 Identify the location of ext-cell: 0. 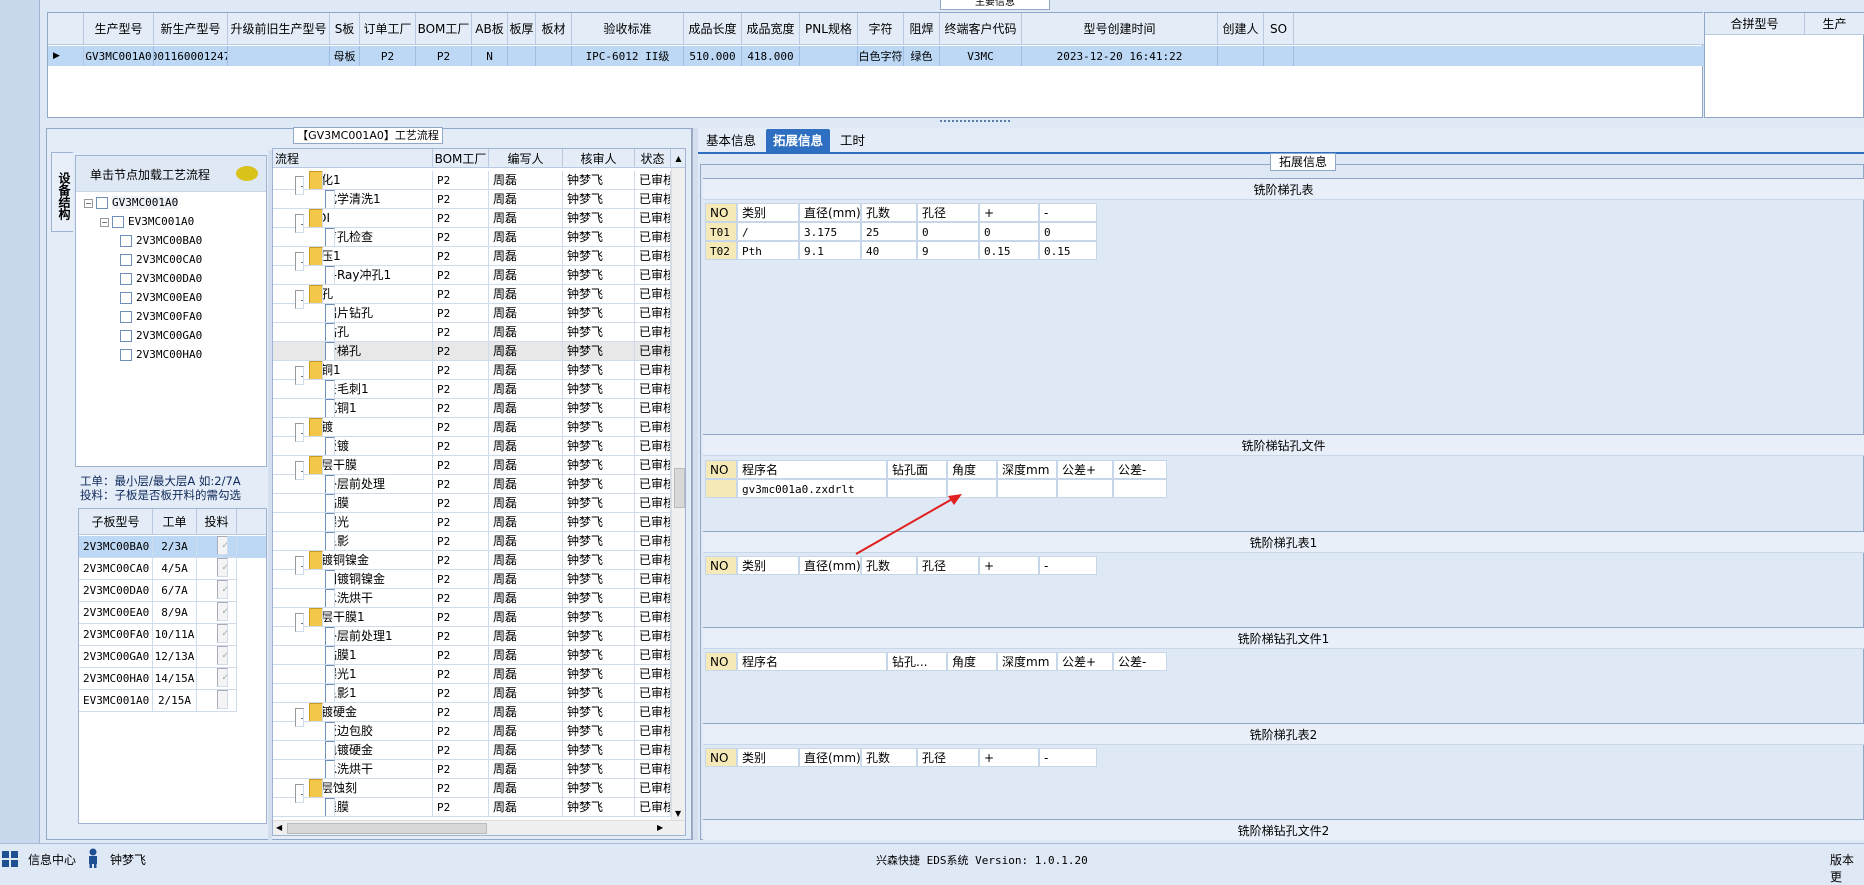
(948, 231).